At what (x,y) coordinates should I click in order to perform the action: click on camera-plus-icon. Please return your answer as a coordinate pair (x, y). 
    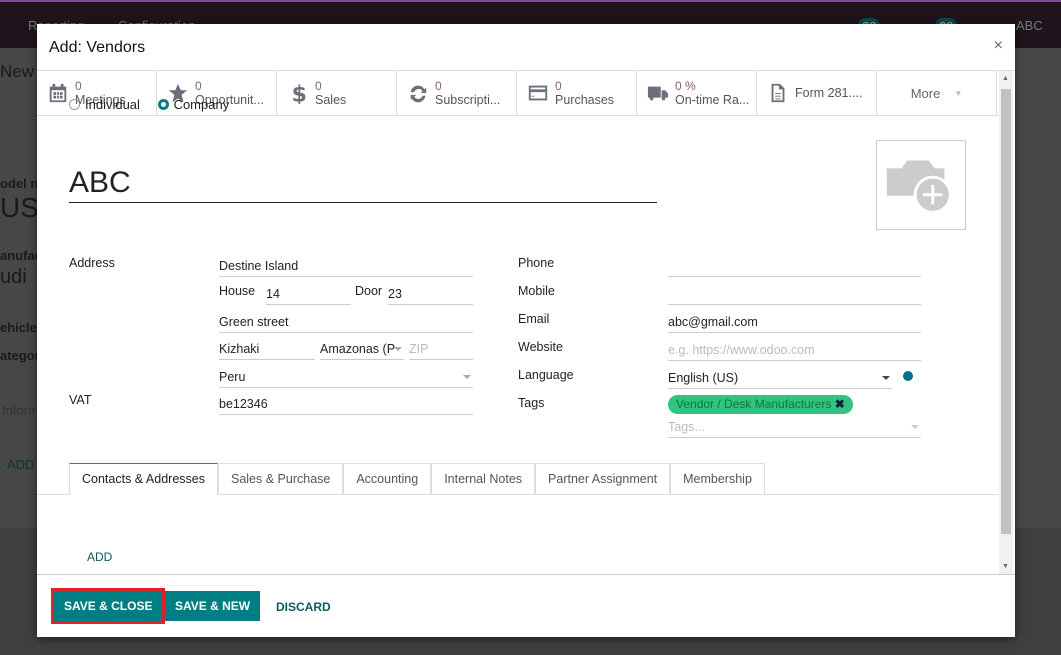
    Looking at the image, I should click on (919, 187).